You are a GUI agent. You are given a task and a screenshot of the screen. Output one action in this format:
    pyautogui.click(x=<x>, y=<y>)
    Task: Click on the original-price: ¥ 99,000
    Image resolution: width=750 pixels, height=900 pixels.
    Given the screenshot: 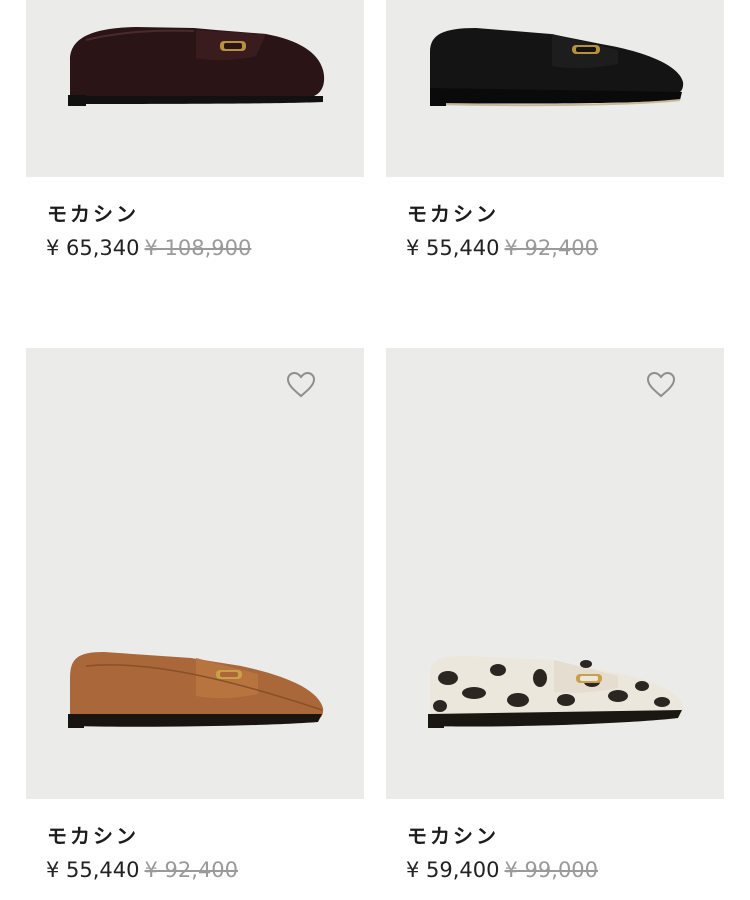 What is the action you would take?
    pyautogui.click(x=551, y=870)
    